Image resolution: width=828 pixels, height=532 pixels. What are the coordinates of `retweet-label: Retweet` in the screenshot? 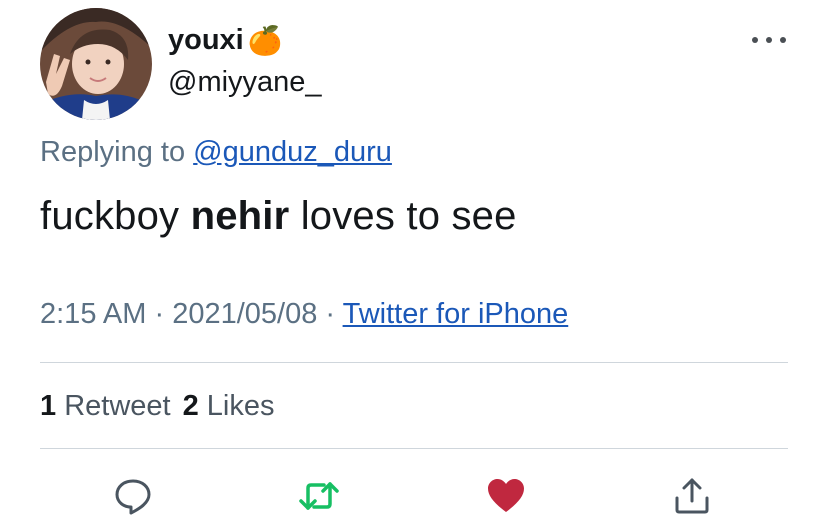 It's located at (117, 406).